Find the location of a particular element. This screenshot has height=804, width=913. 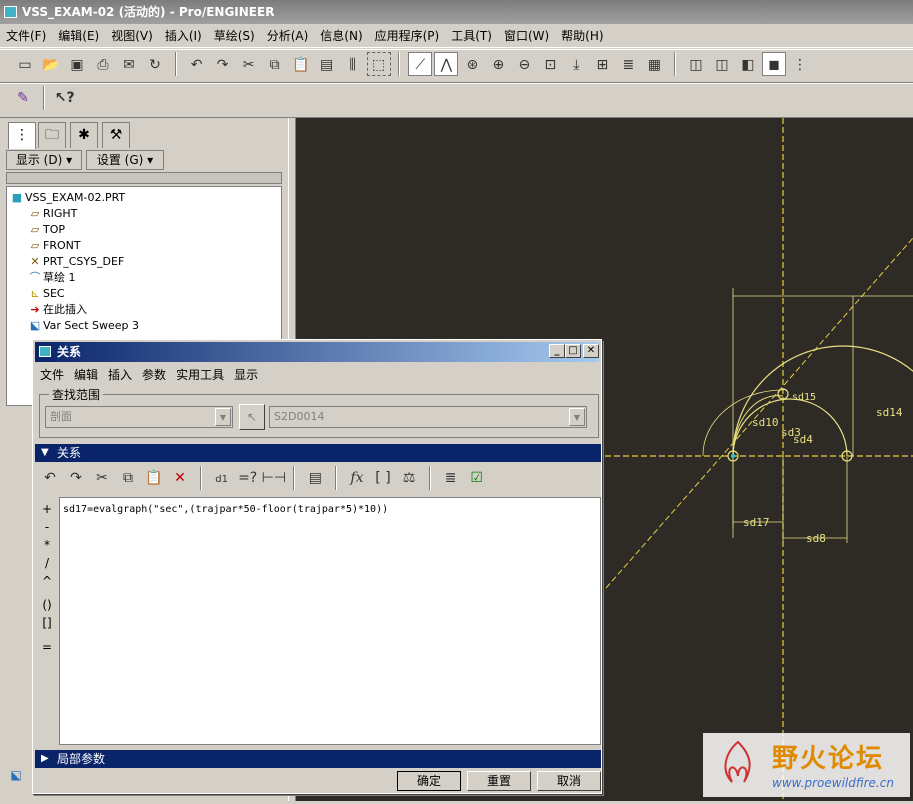

power-operator-button: ^ is located at coordinates (47, 581).